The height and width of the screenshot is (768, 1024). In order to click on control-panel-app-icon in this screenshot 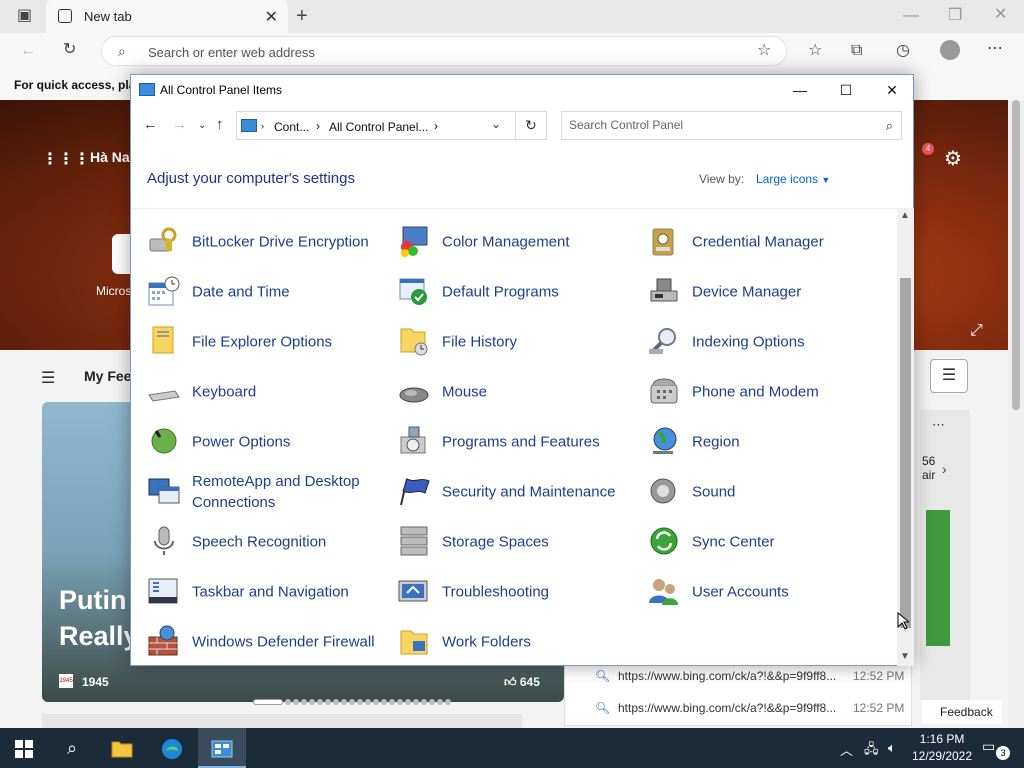, I will do `click(147, 89)`.